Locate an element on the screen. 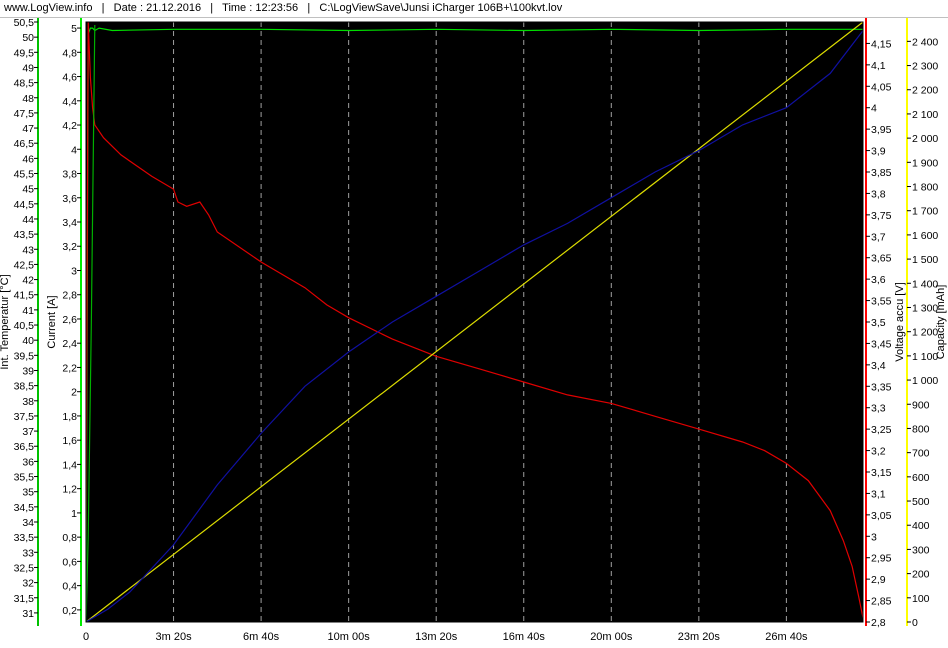 This screenshot has height=648, width=948. x-tick-label: 20m 00s is located at coordinates (611, 637).